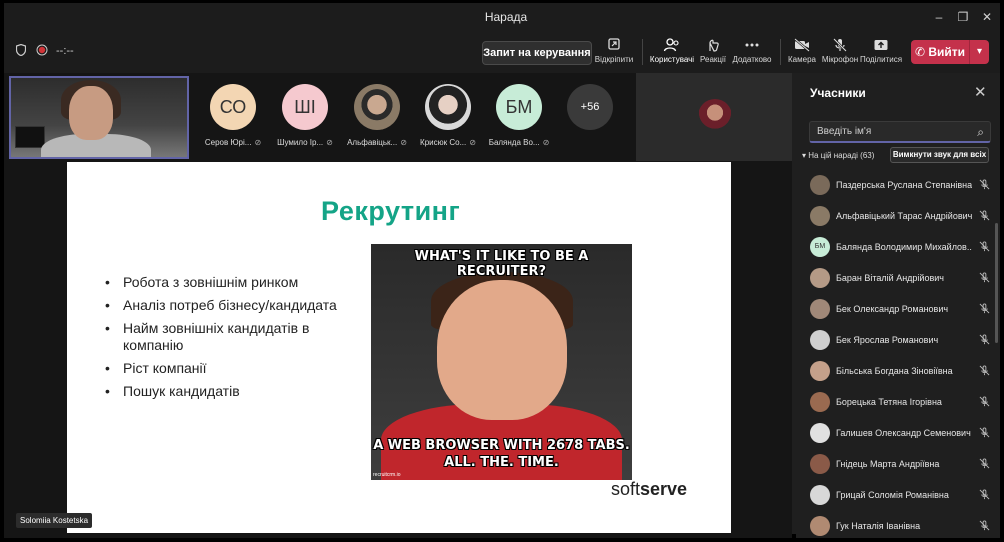 The width and height of the screenshot is (1004, 542). I want to click on participant-name-row: Баляндa Во... ⊘, so click(519, 142).